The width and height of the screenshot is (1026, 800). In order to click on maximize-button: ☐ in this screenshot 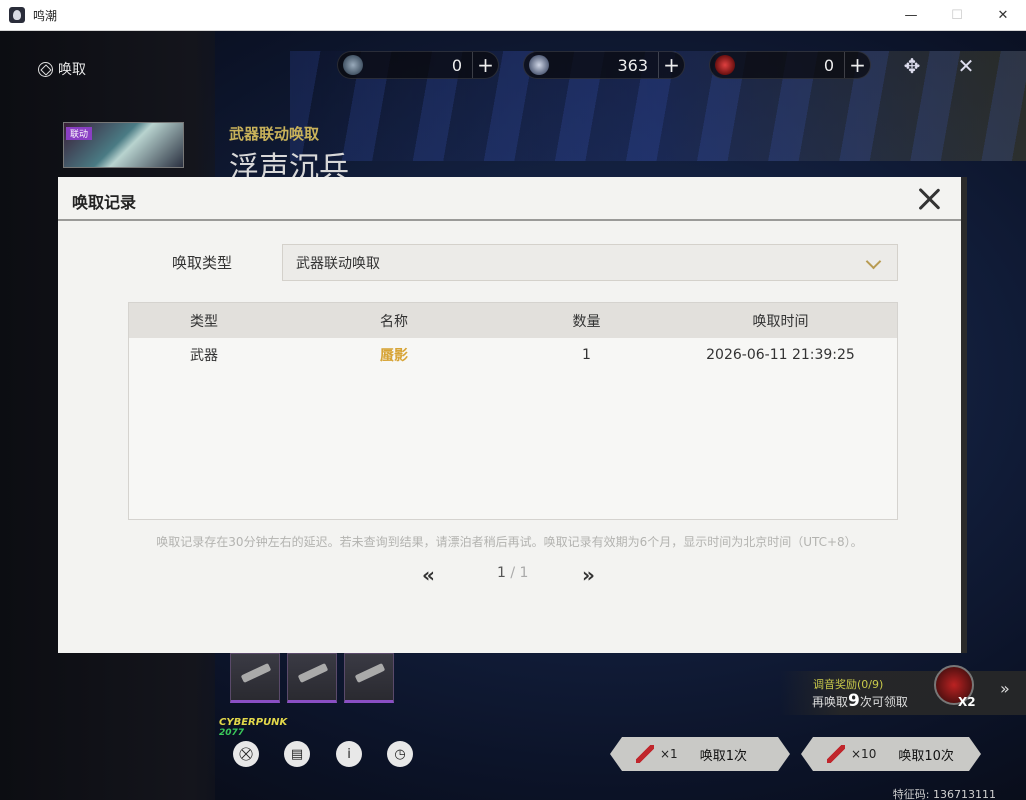, I will do `click(957, 15)`.